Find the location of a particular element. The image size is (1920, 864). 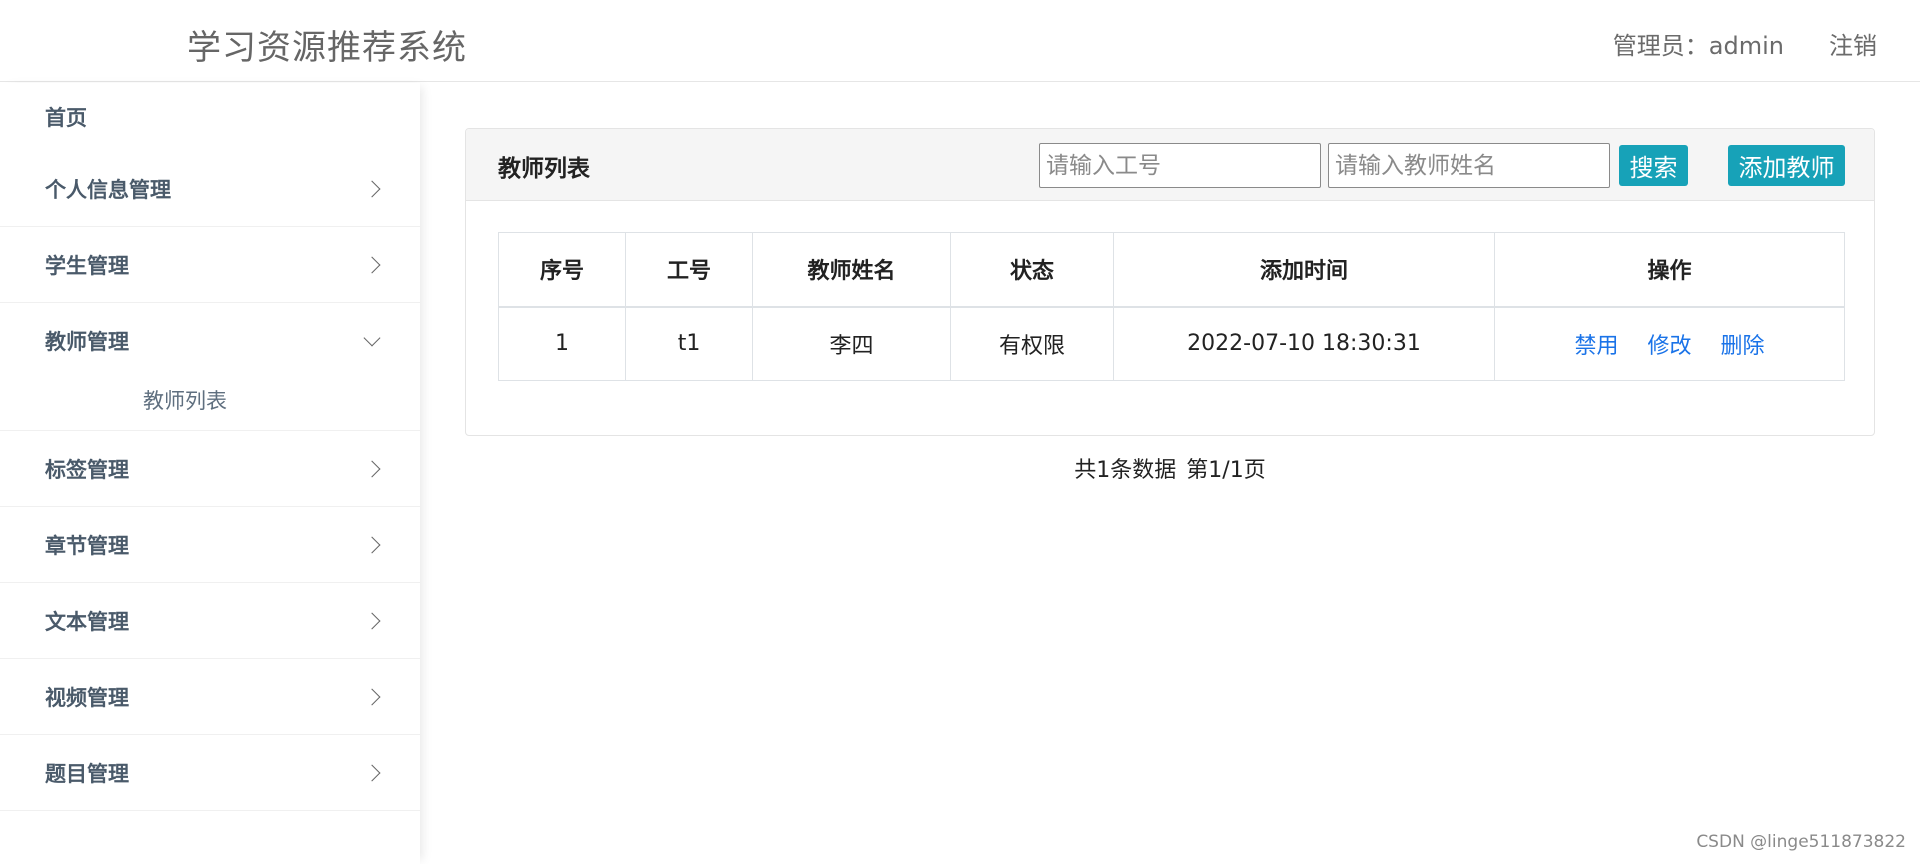

table-header-row: 序号 工号 教师姓名 状态 添加时间 操作 is located at coordinates (1171, 270).